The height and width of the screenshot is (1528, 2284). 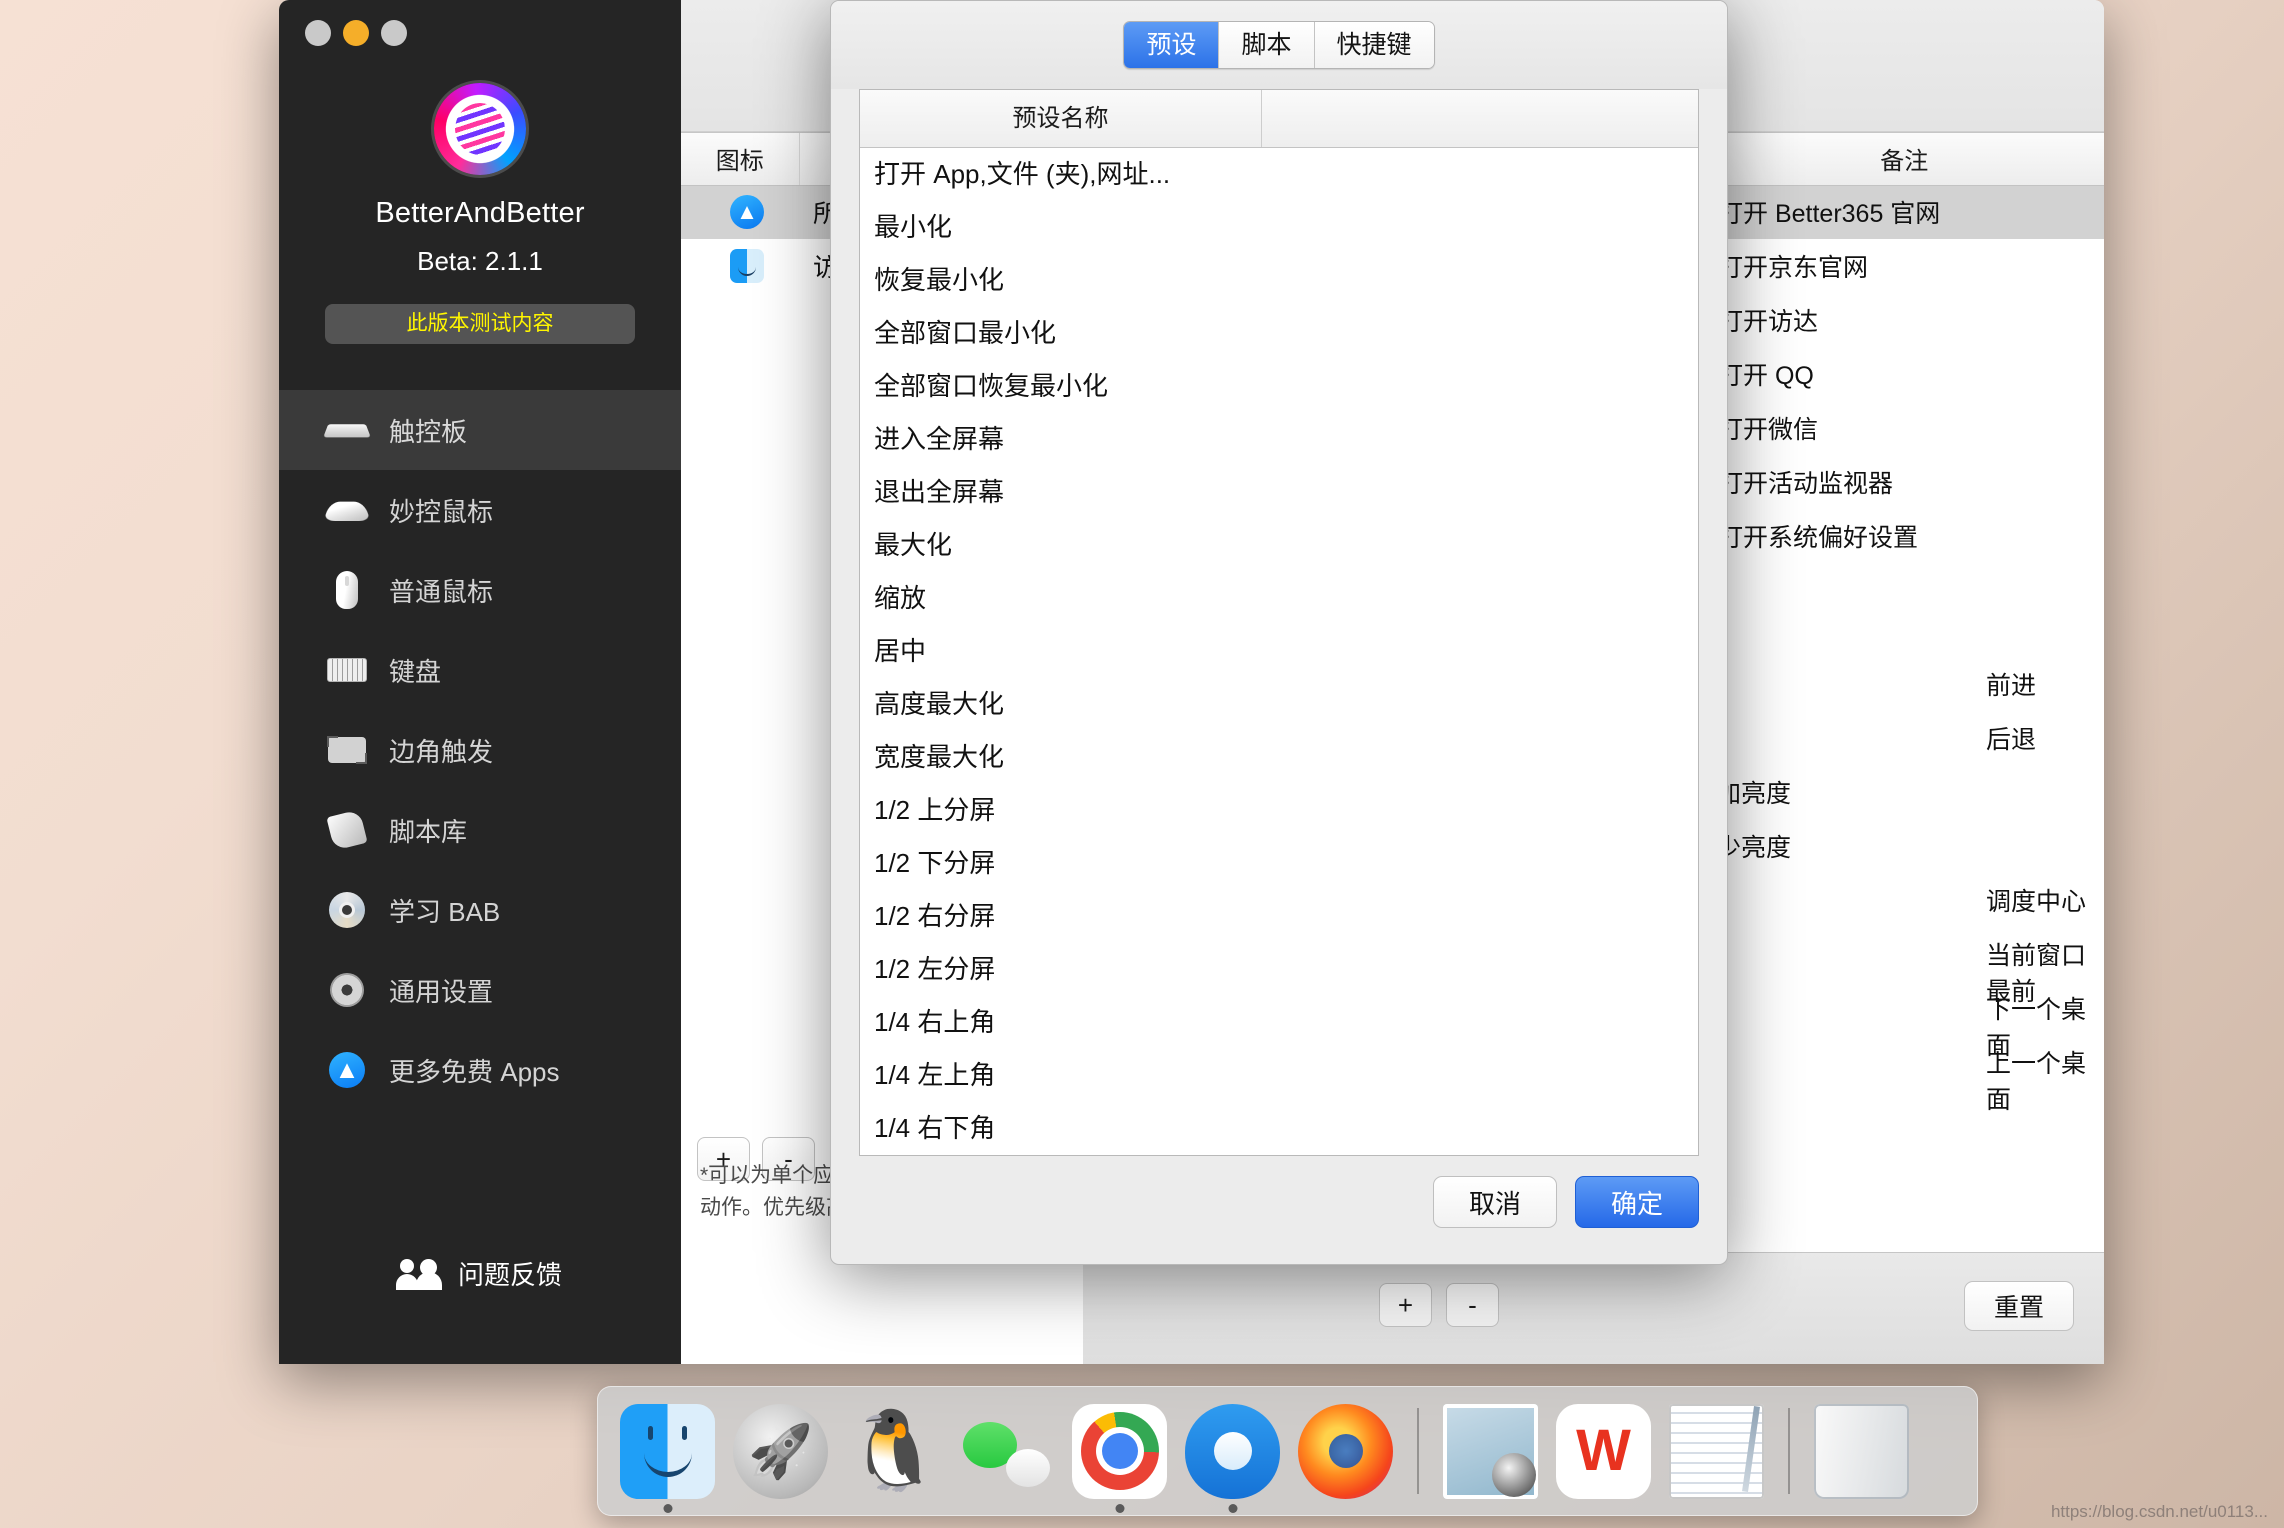 What do you see at coordinates (318, 33) in the screenshot?
I see `close-button` at bounding box center [318, 33].